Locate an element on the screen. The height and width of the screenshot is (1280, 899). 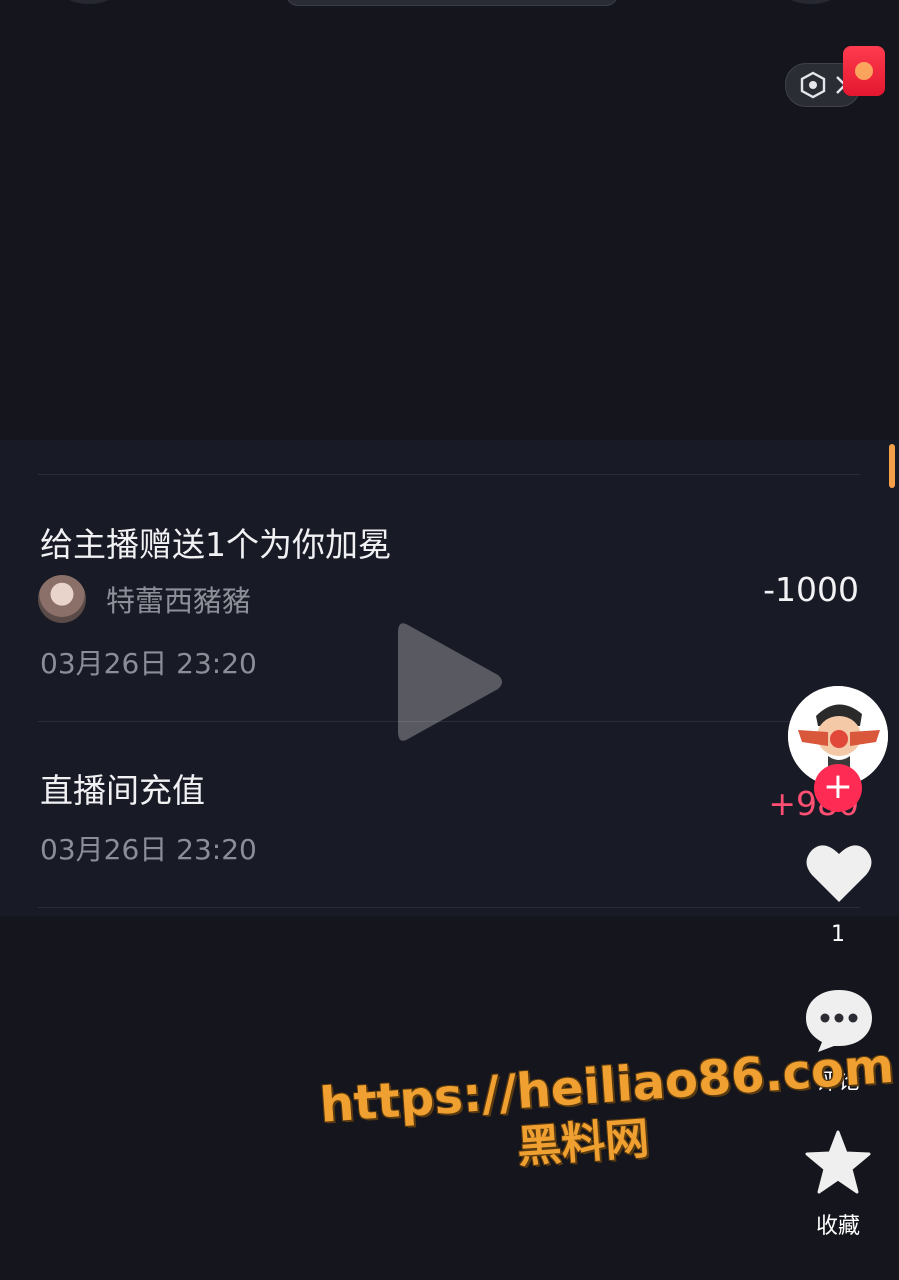
transaction-amount: -1000 is located at coordinates (811, 589).